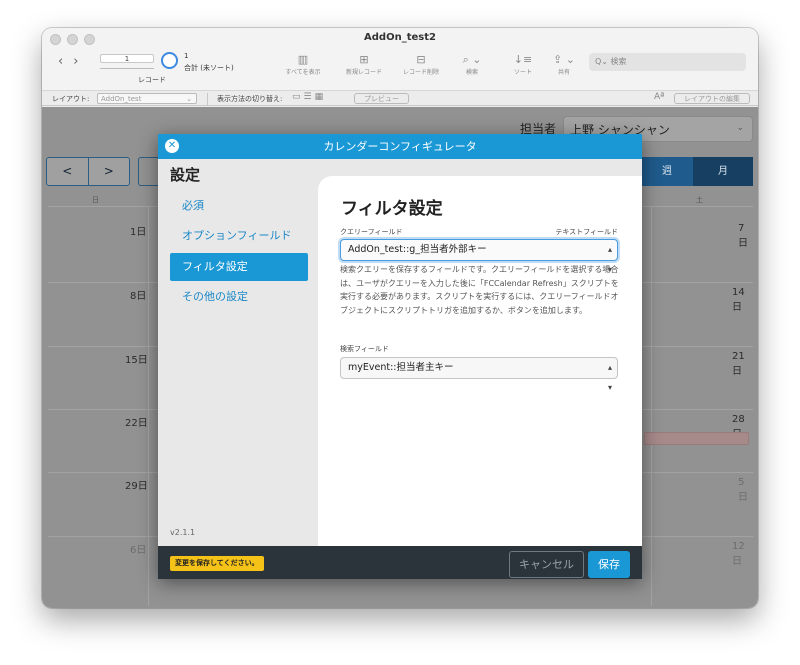  I want to click on day-cell: 29日, so click(136, 484).